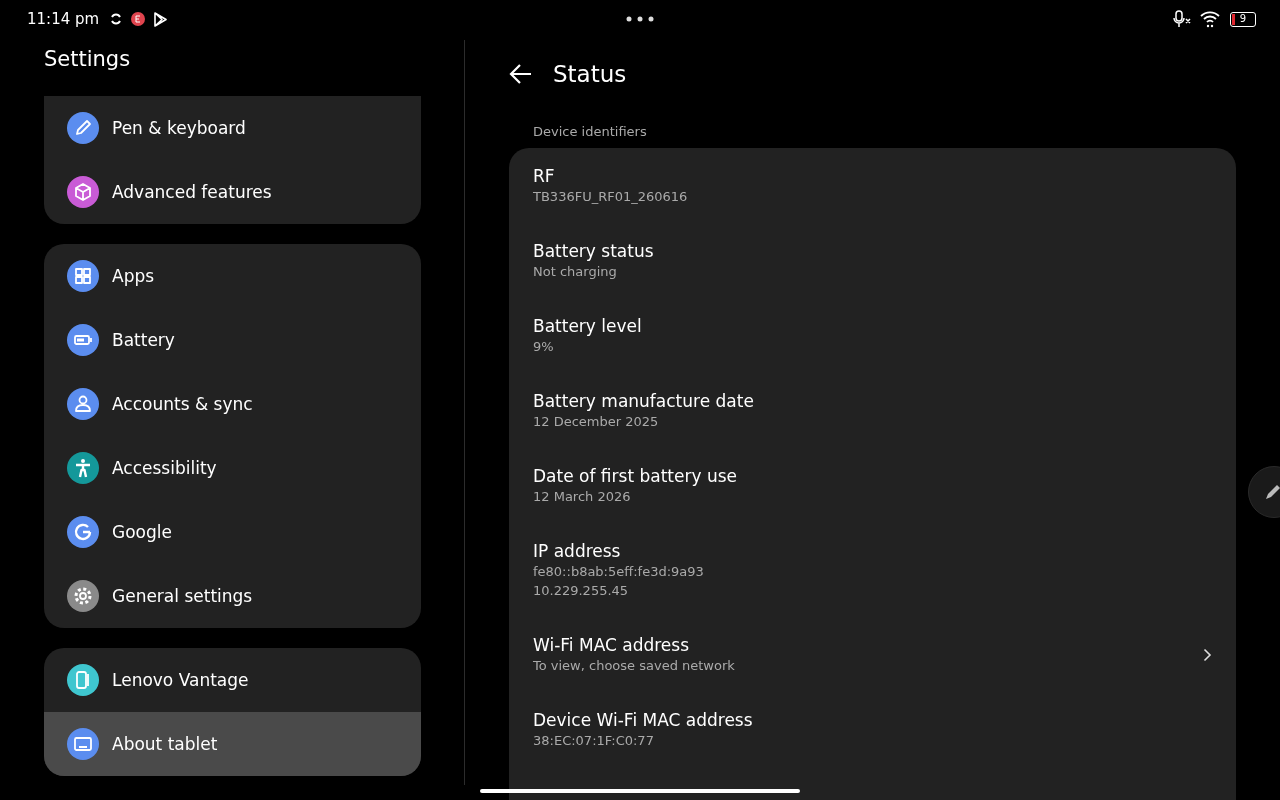  Describe the element at coordinates (116, 19) in the screenshot. I see `sync-icon` at that location.